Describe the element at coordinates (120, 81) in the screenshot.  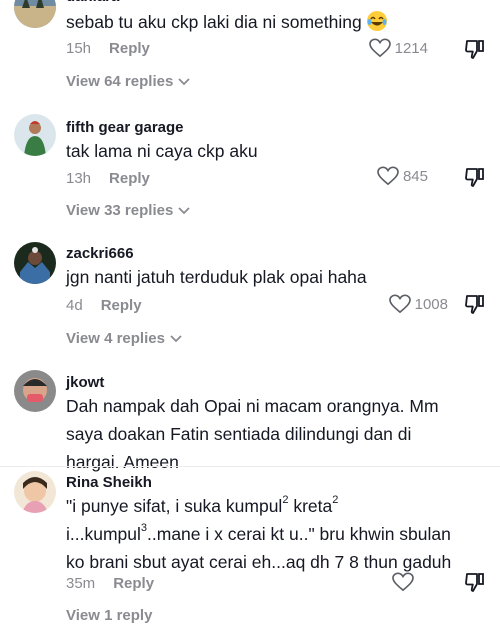
I see `view-replies-label: View 64 replies` at that location.